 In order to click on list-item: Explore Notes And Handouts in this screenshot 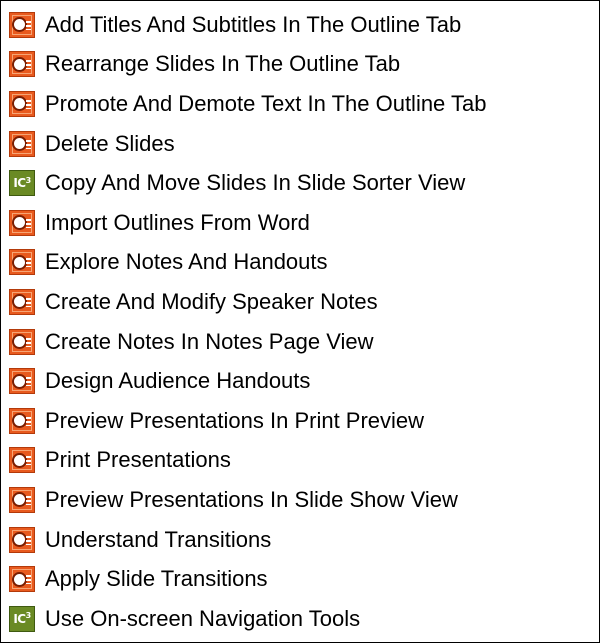, I will do `click(247, 263)`.